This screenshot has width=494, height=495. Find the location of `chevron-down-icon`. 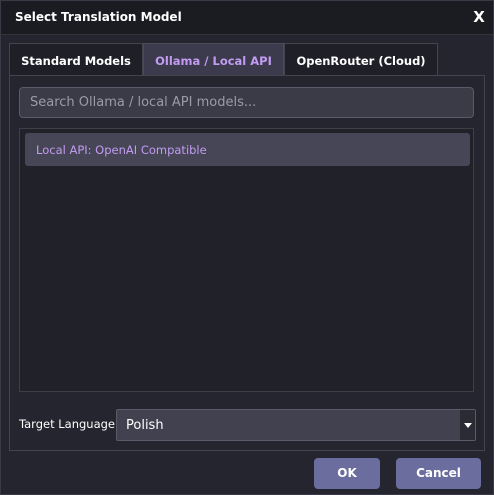

chevron-down-icon is located at coordinates (468, 425).